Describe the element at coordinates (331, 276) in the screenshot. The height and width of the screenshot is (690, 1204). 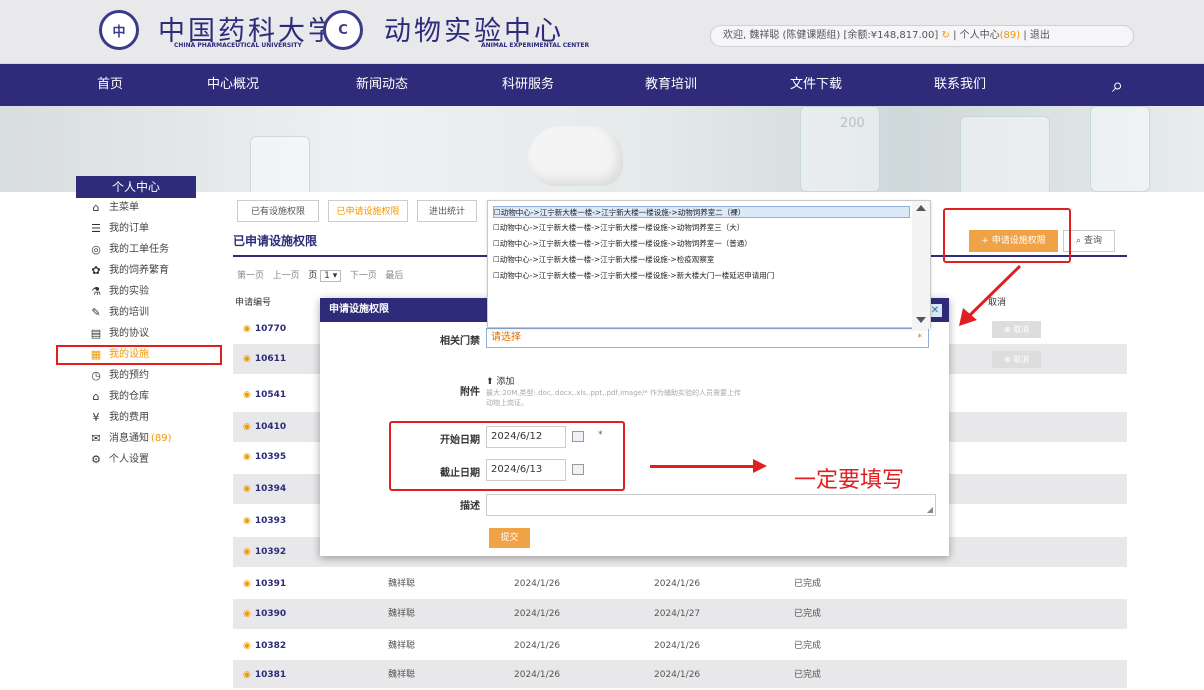
I see `page-select: 1 ▾` at that location.